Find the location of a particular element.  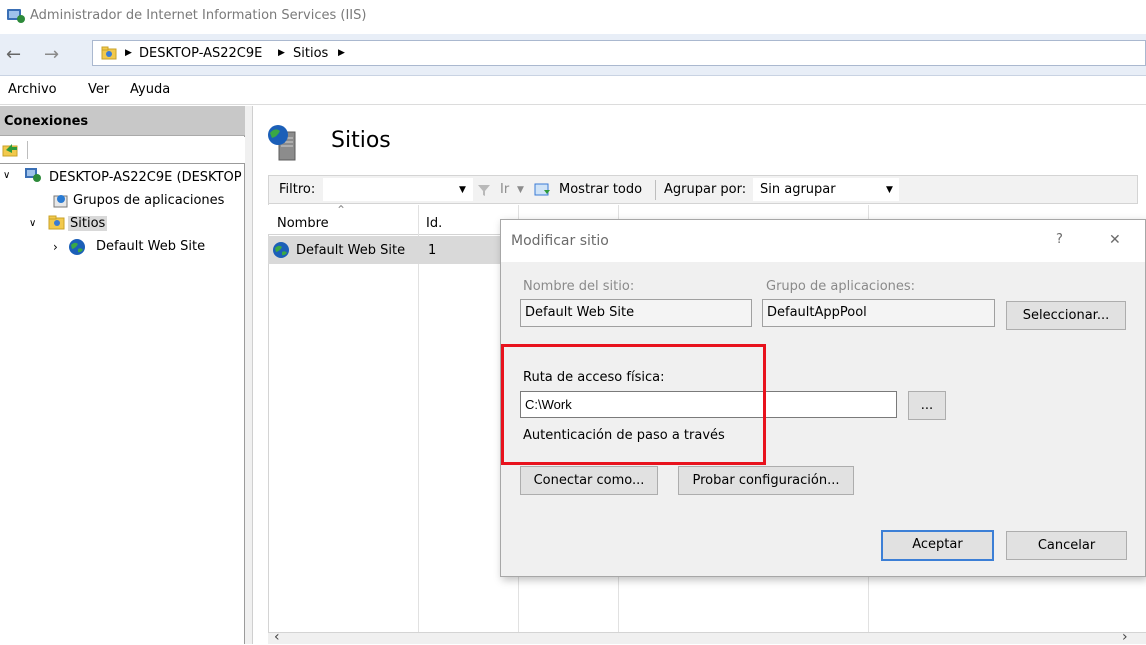

sort-indicator-icon: ⌃ is located at coordinates (341, 210).